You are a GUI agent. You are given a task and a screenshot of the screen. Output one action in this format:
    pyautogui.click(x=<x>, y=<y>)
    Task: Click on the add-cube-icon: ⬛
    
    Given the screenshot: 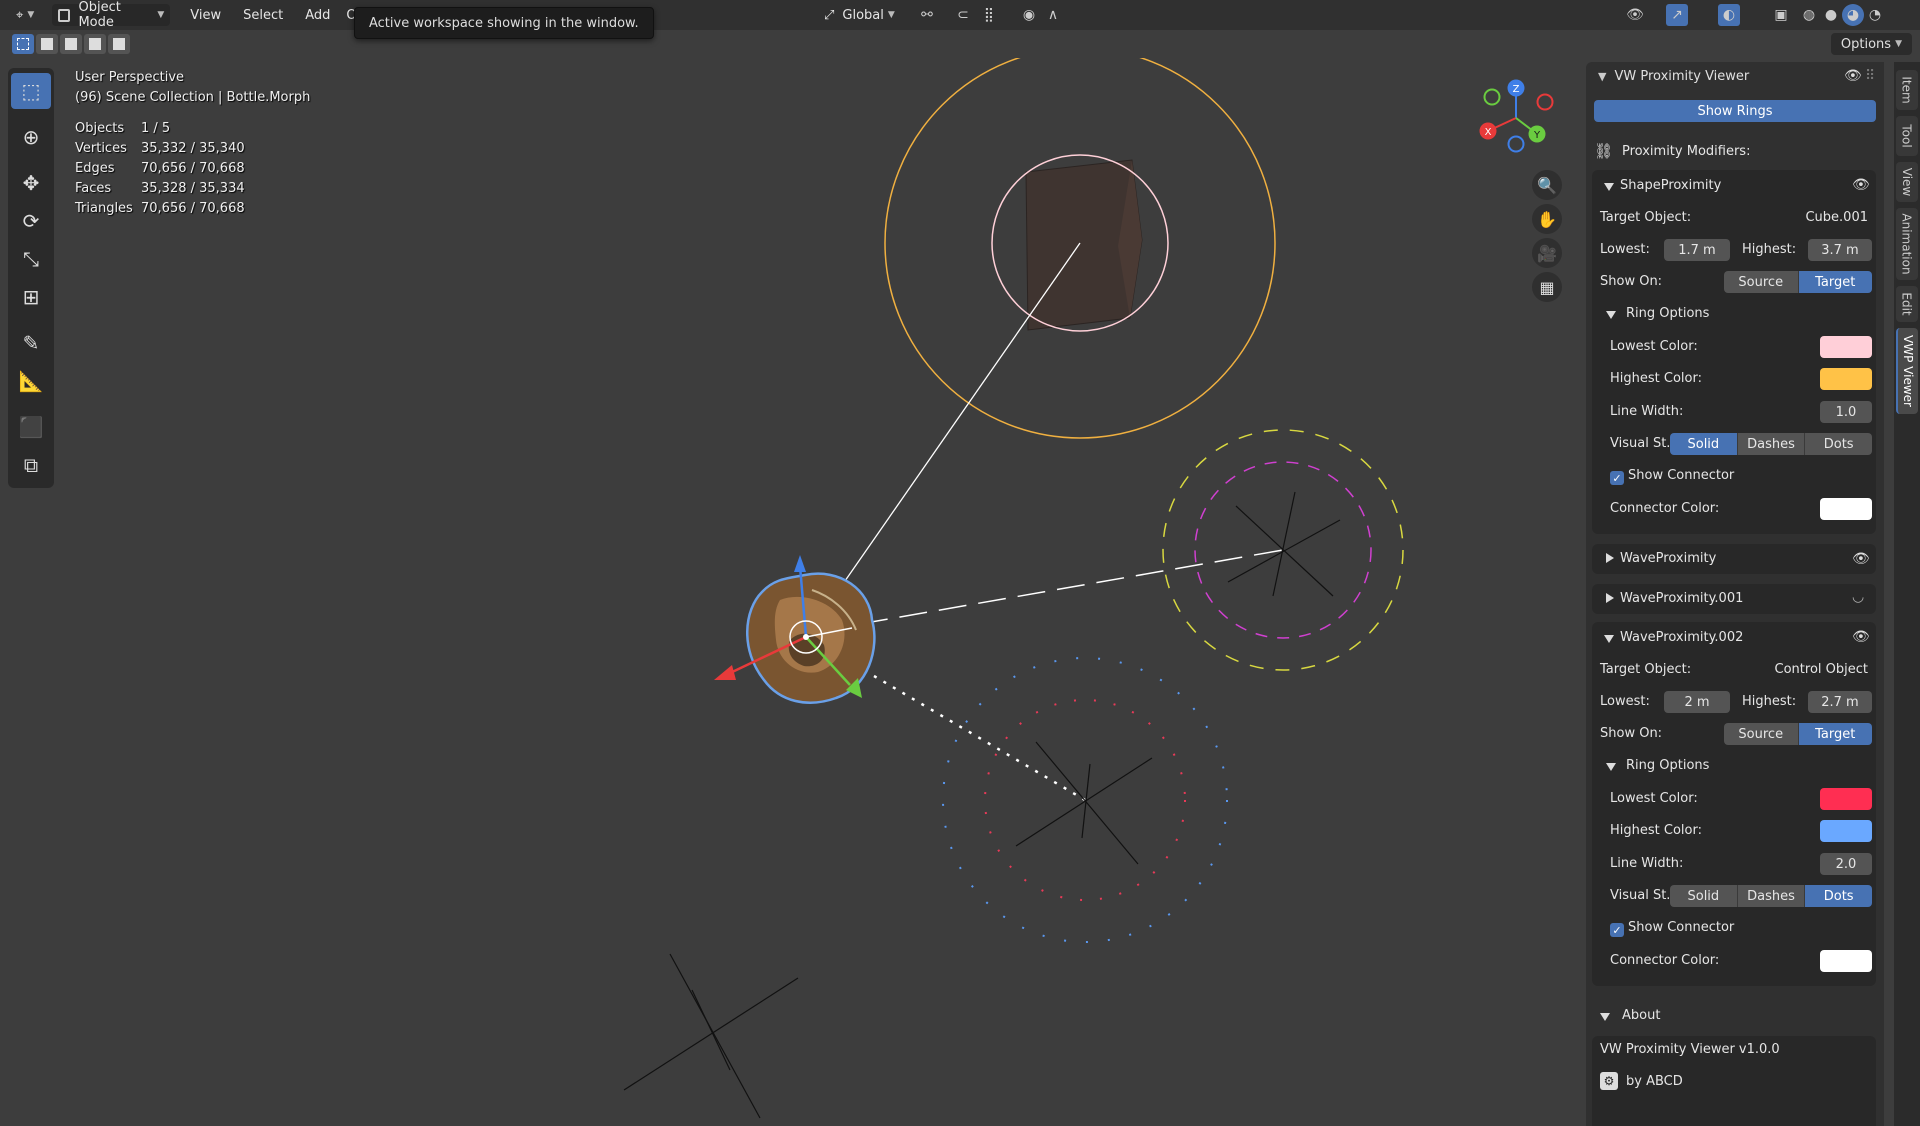 What is the action you would take?
    pyautogui.click(x=31, y=427)
    